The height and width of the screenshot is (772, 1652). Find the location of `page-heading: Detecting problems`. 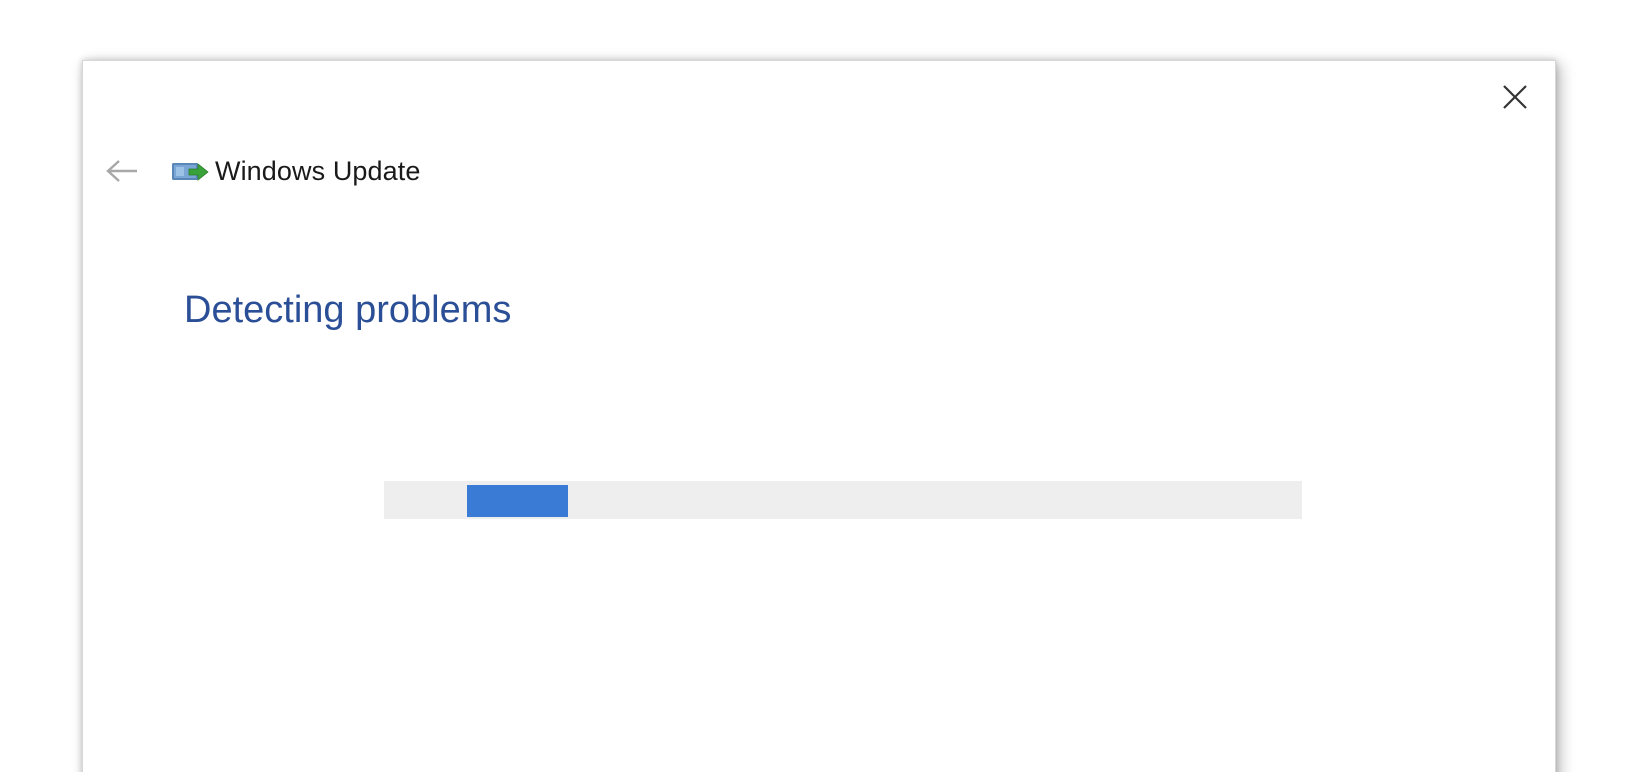

page-heading: Detecting problems is located at coordinates (348, 310).